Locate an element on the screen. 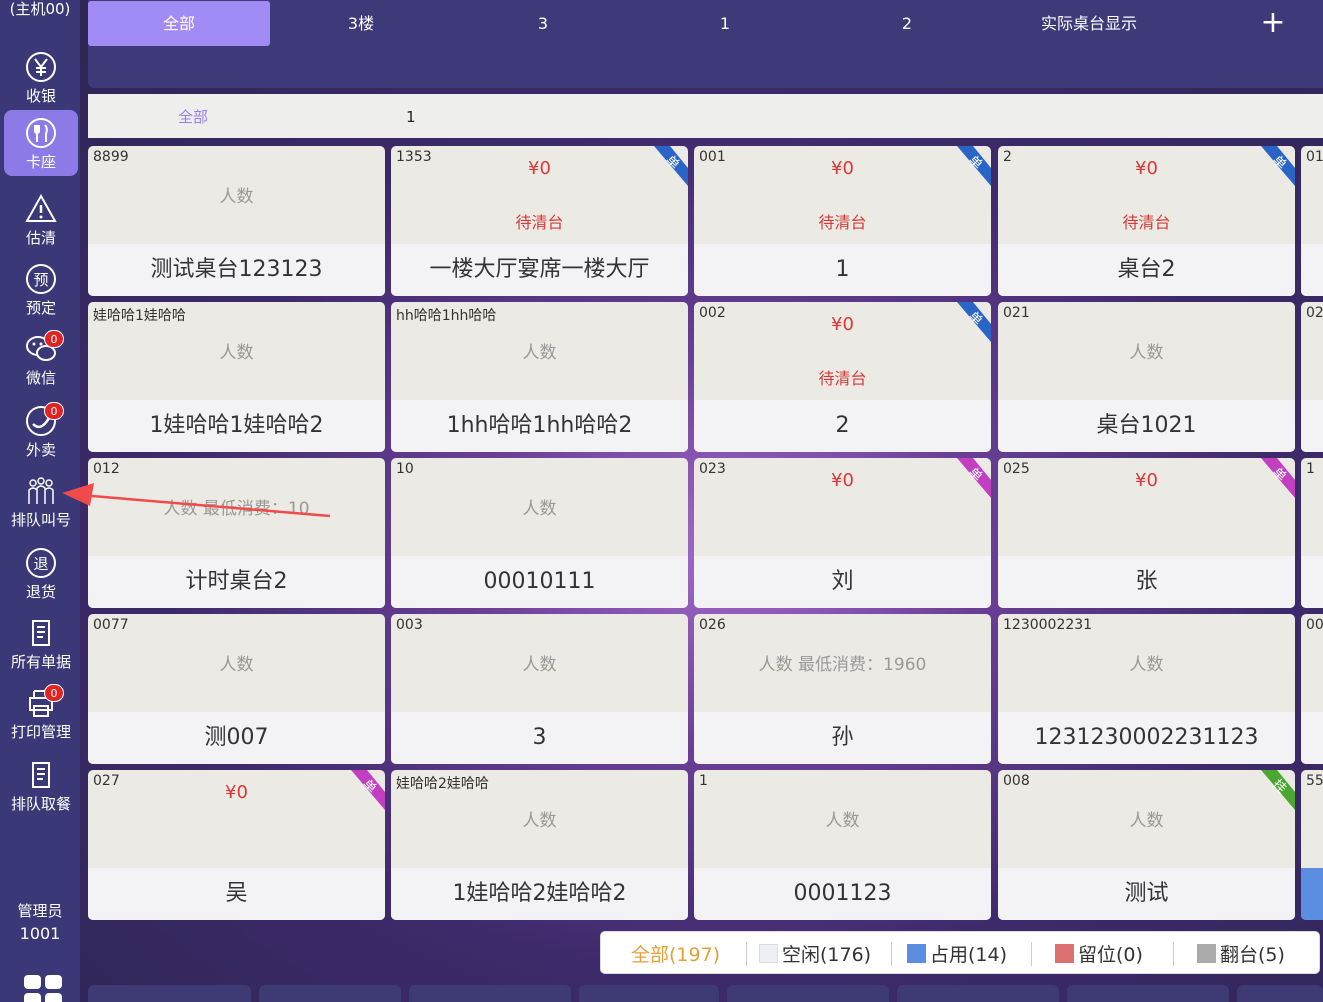 This screenshot has height=1002, width=1323. table-card: 025 ¥0 张单 is located at coordinates (1146, 533).